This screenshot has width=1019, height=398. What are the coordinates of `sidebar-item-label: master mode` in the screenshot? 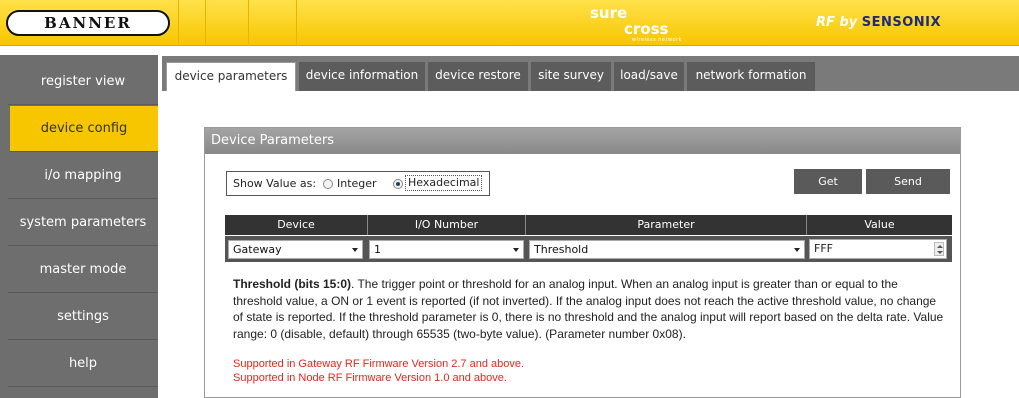 It's located at (83, 269).